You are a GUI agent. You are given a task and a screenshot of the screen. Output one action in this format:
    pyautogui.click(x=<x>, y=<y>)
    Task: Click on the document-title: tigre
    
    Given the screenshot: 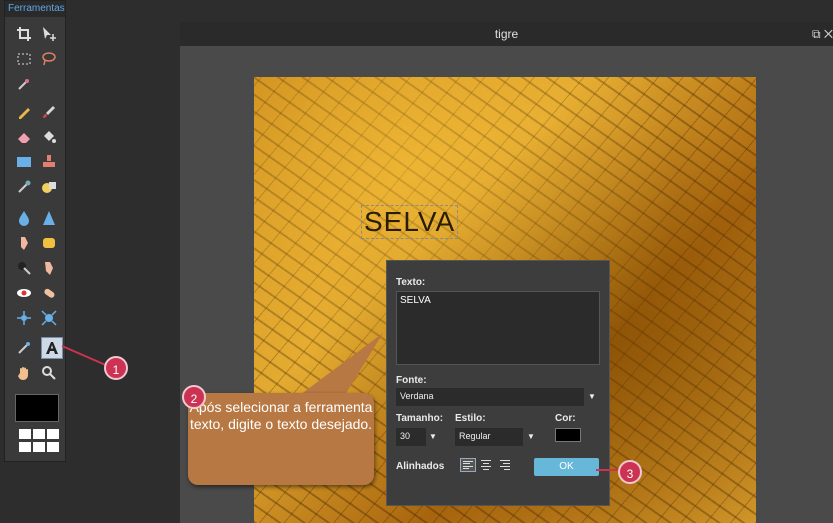 What is the action you would take?
    pyautogui.click(x=506, y=34)
    